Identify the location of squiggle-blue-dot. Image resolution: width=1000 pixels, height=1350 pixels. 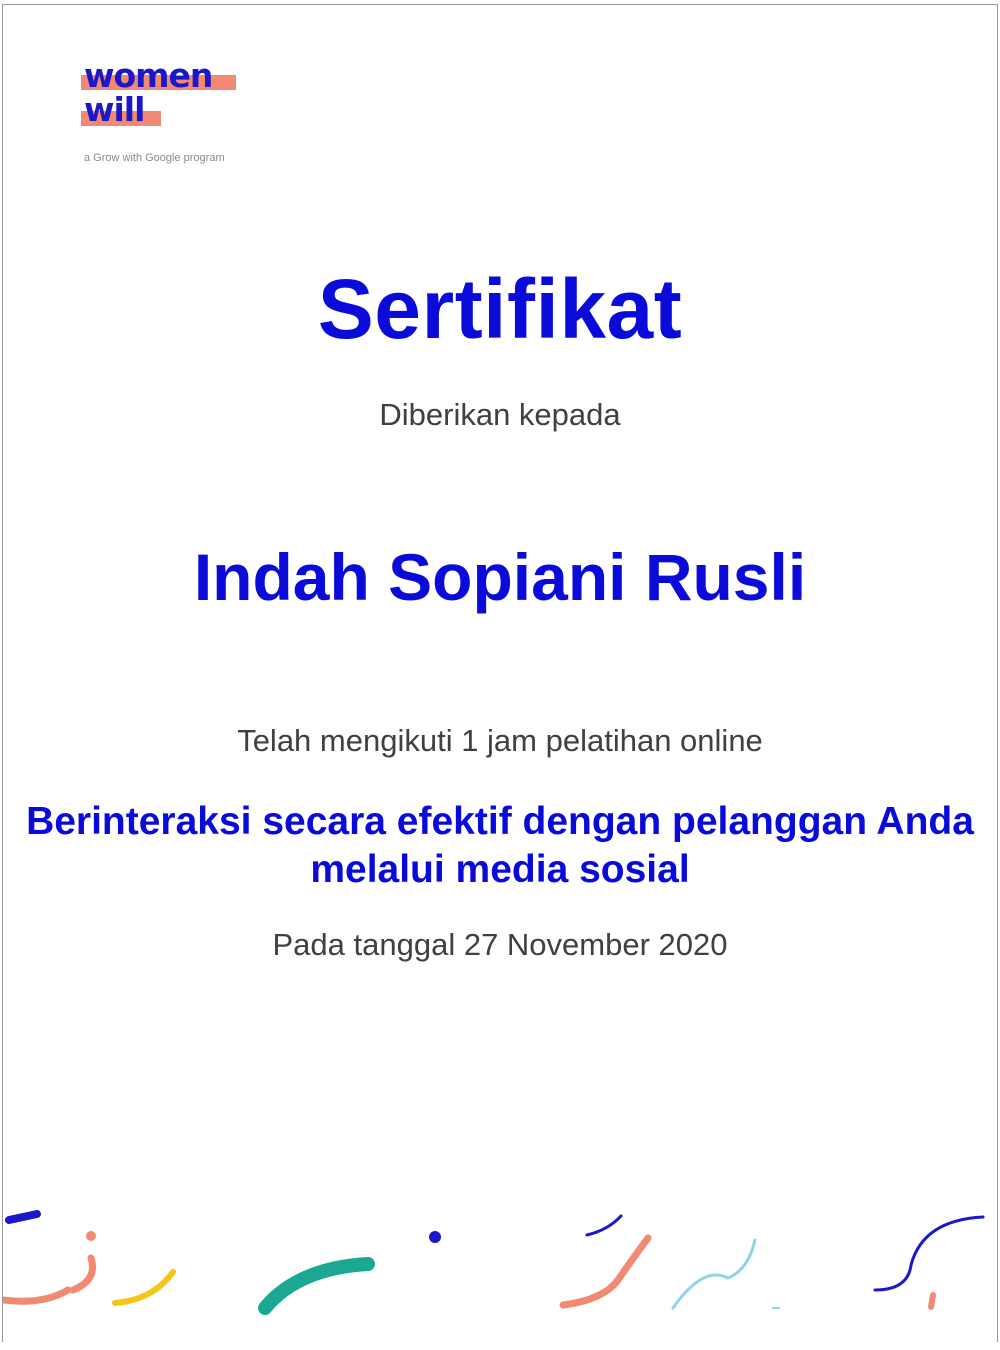
(435, 1237).